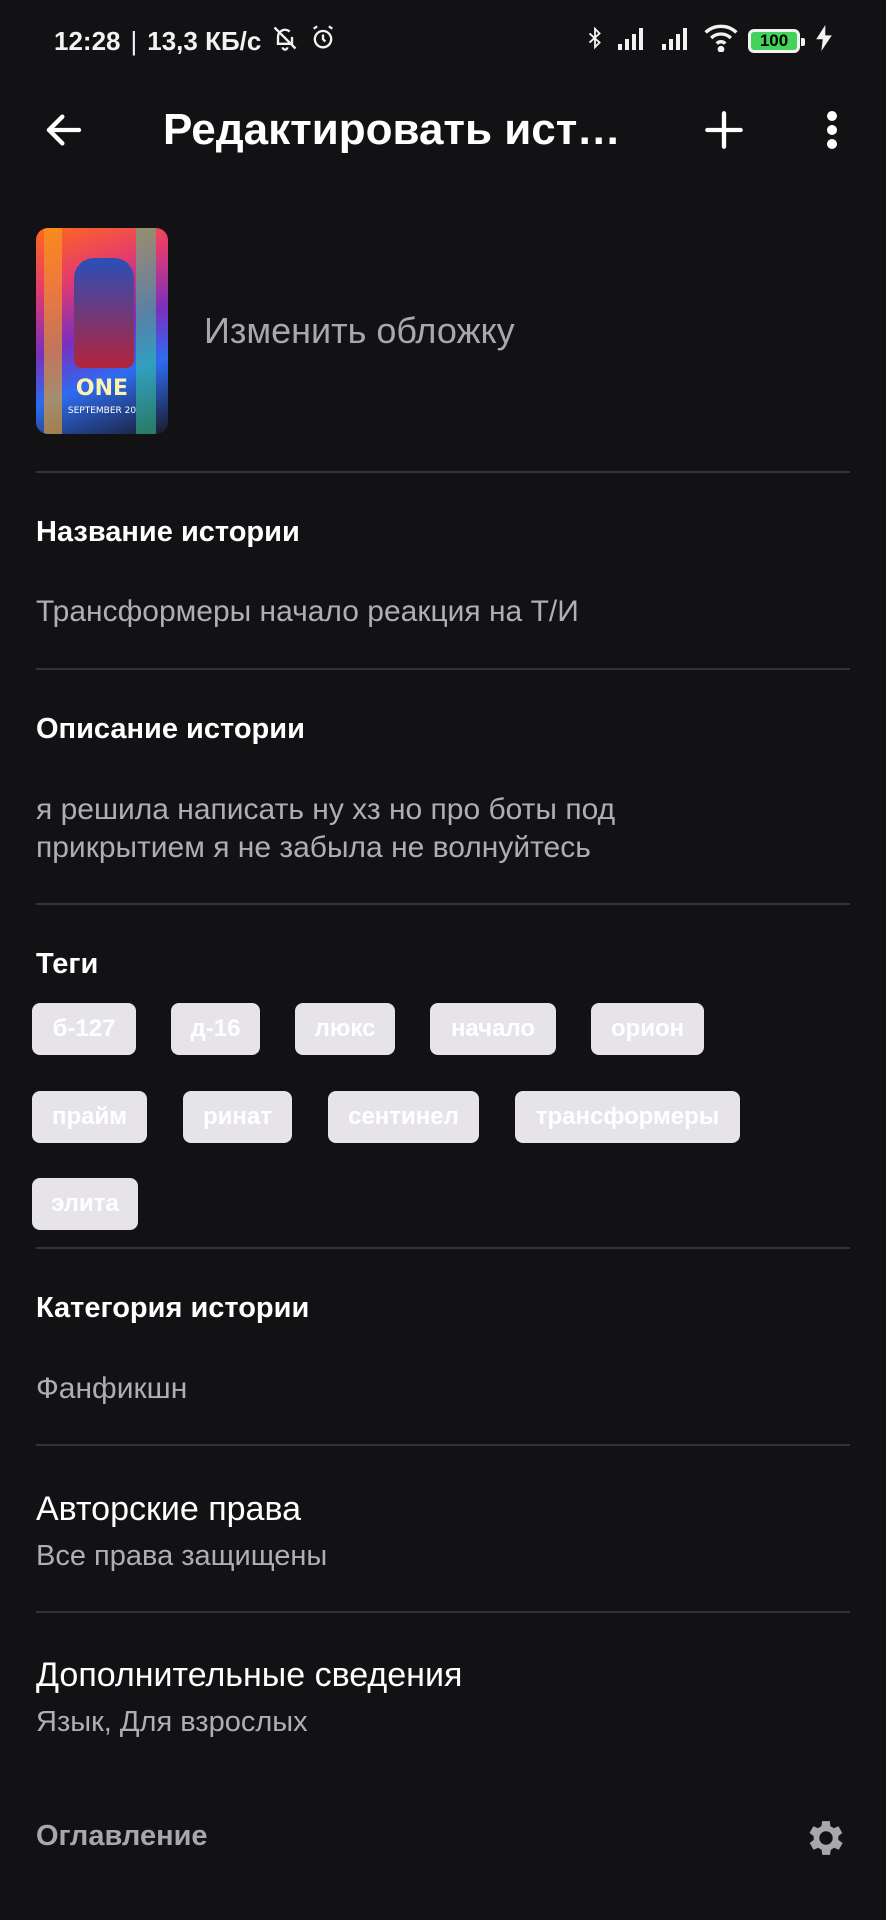  What do you see at coordinates (647, 1029) in the screenshot?
I see `tag-chip: орион` at bounding box center [647, 1029].